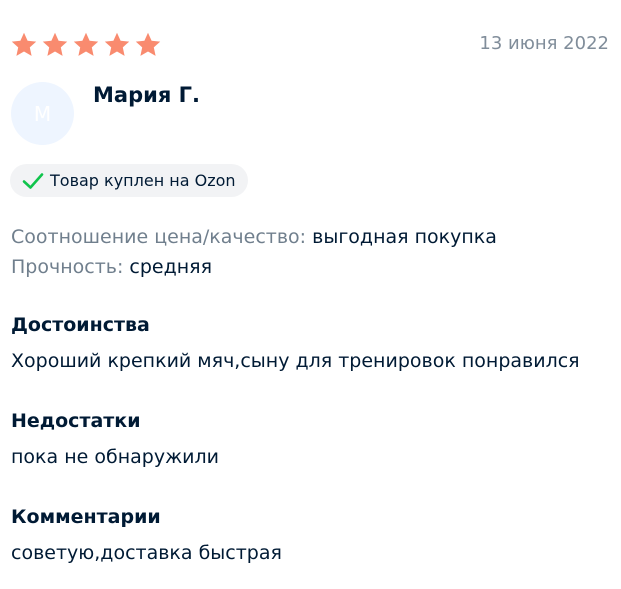 The image size is (621, 589). Describe the element at coordinates (115, 439) in the screenshot. I see `section-disadvantages: Недостатки пока не обнаружили` at that location.